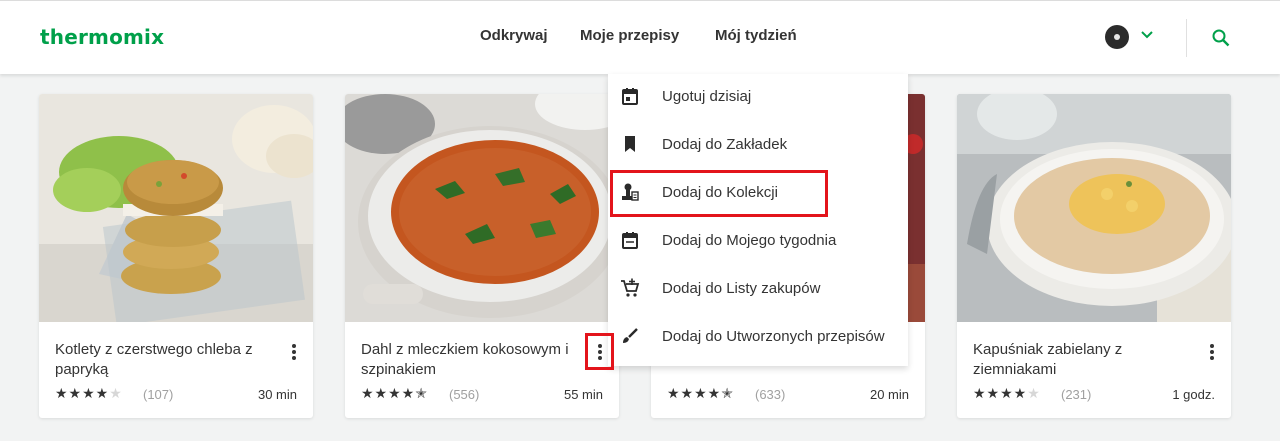 The image size is (1280, 441). I want to click on cook-time: 1 godz., so click(1193, 394).